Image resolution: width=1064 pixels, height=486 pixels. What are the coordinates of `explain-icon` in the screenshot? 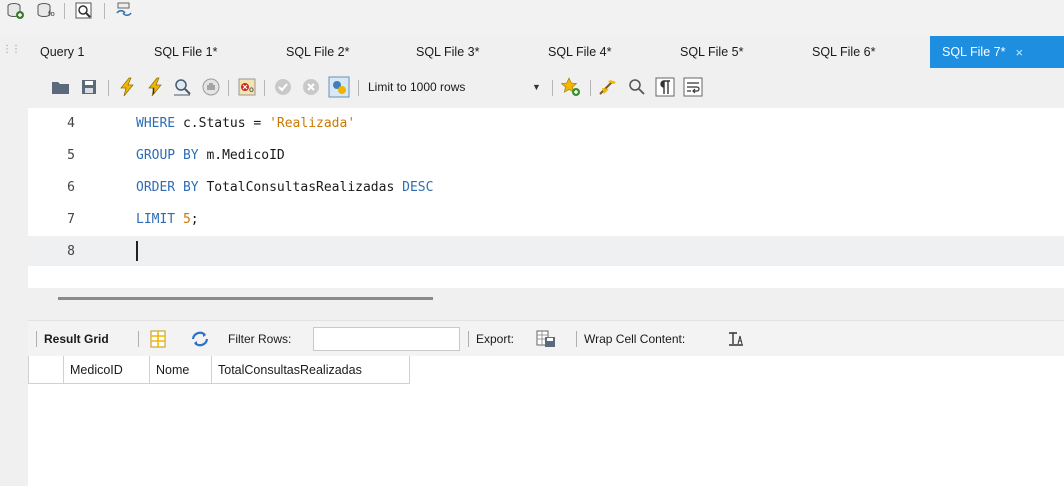 It's located at (183, 87).